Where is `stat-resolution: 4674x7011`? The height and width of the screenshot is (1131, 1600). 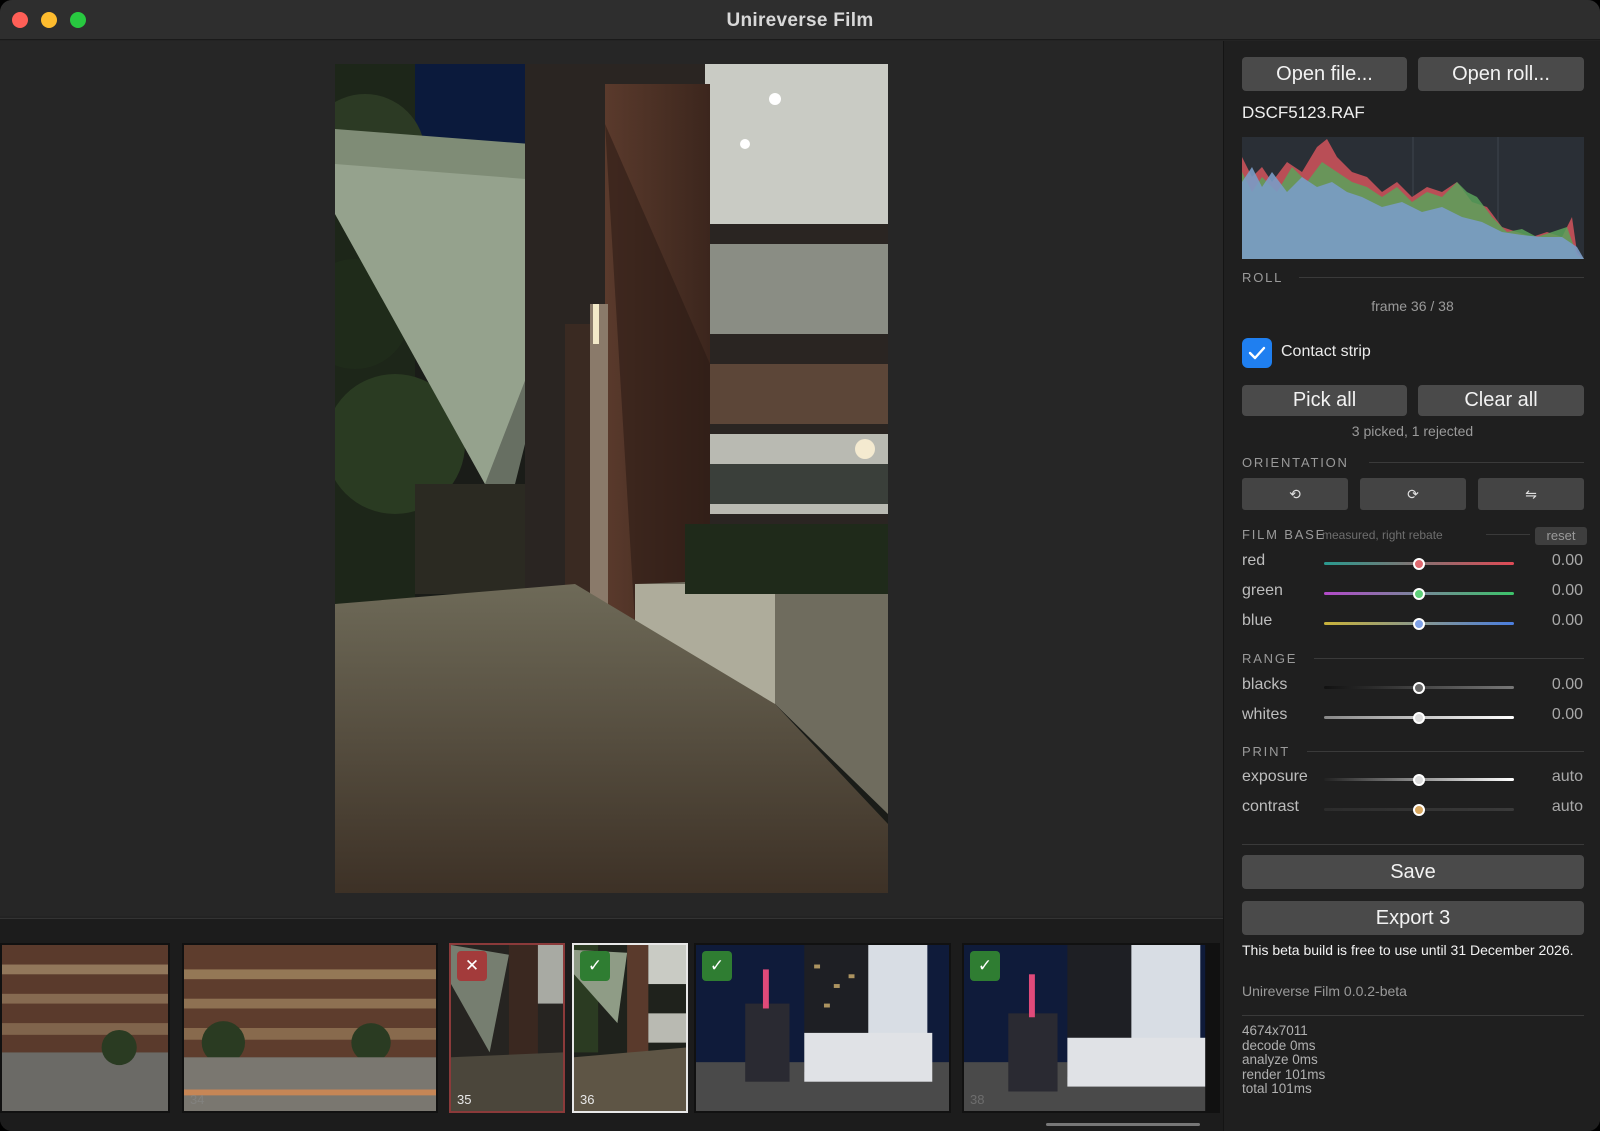
stat-resolution: 4674x7011 is located at coordinates (1275, 1030).